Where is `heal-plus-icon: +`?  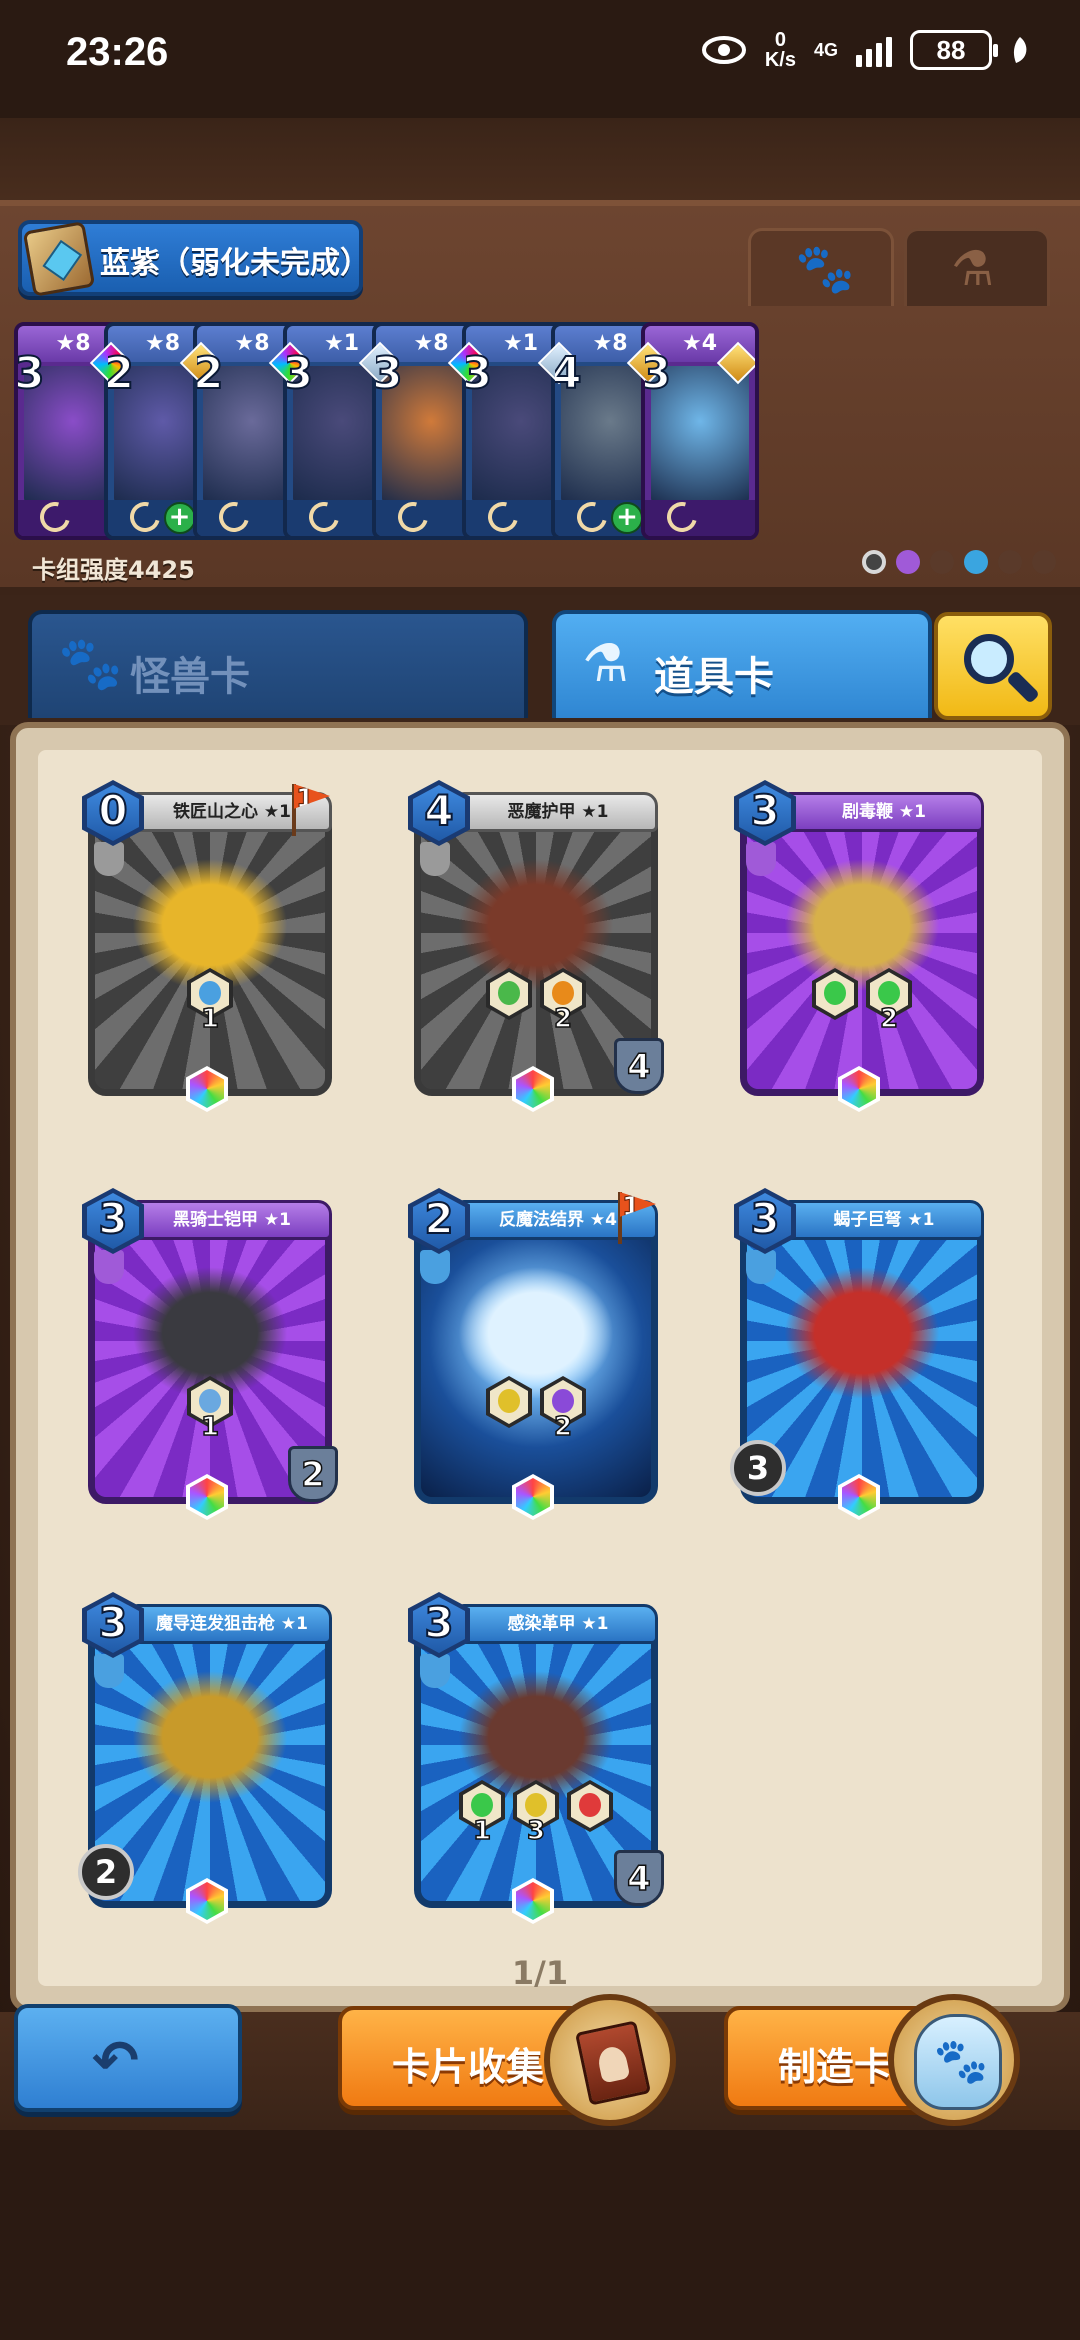
heal-plus-icon: + is located at coordinates (179, 518).